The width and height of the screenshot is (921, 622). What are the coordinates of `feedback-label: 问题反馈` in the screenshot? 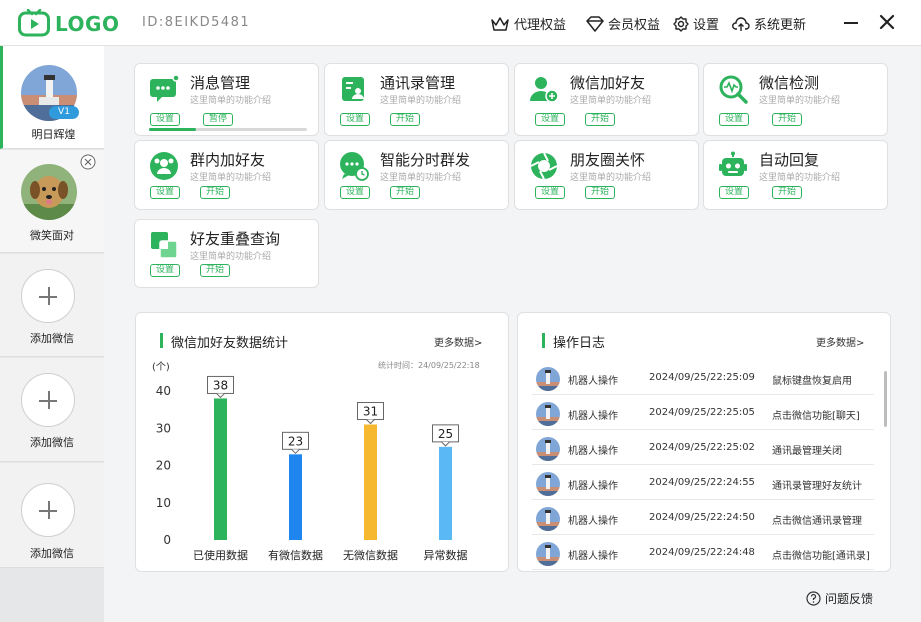 It's located at (849, 599).